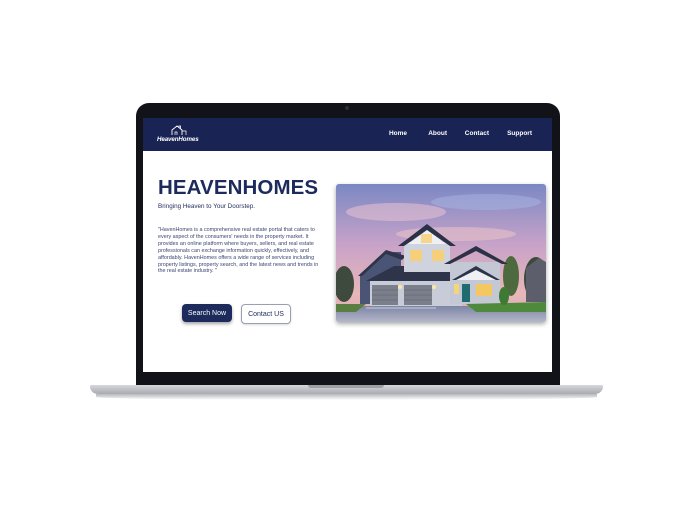  Describe the element at coordinates (346, 389) in the screenshot. I see `laptop-base` at that location.